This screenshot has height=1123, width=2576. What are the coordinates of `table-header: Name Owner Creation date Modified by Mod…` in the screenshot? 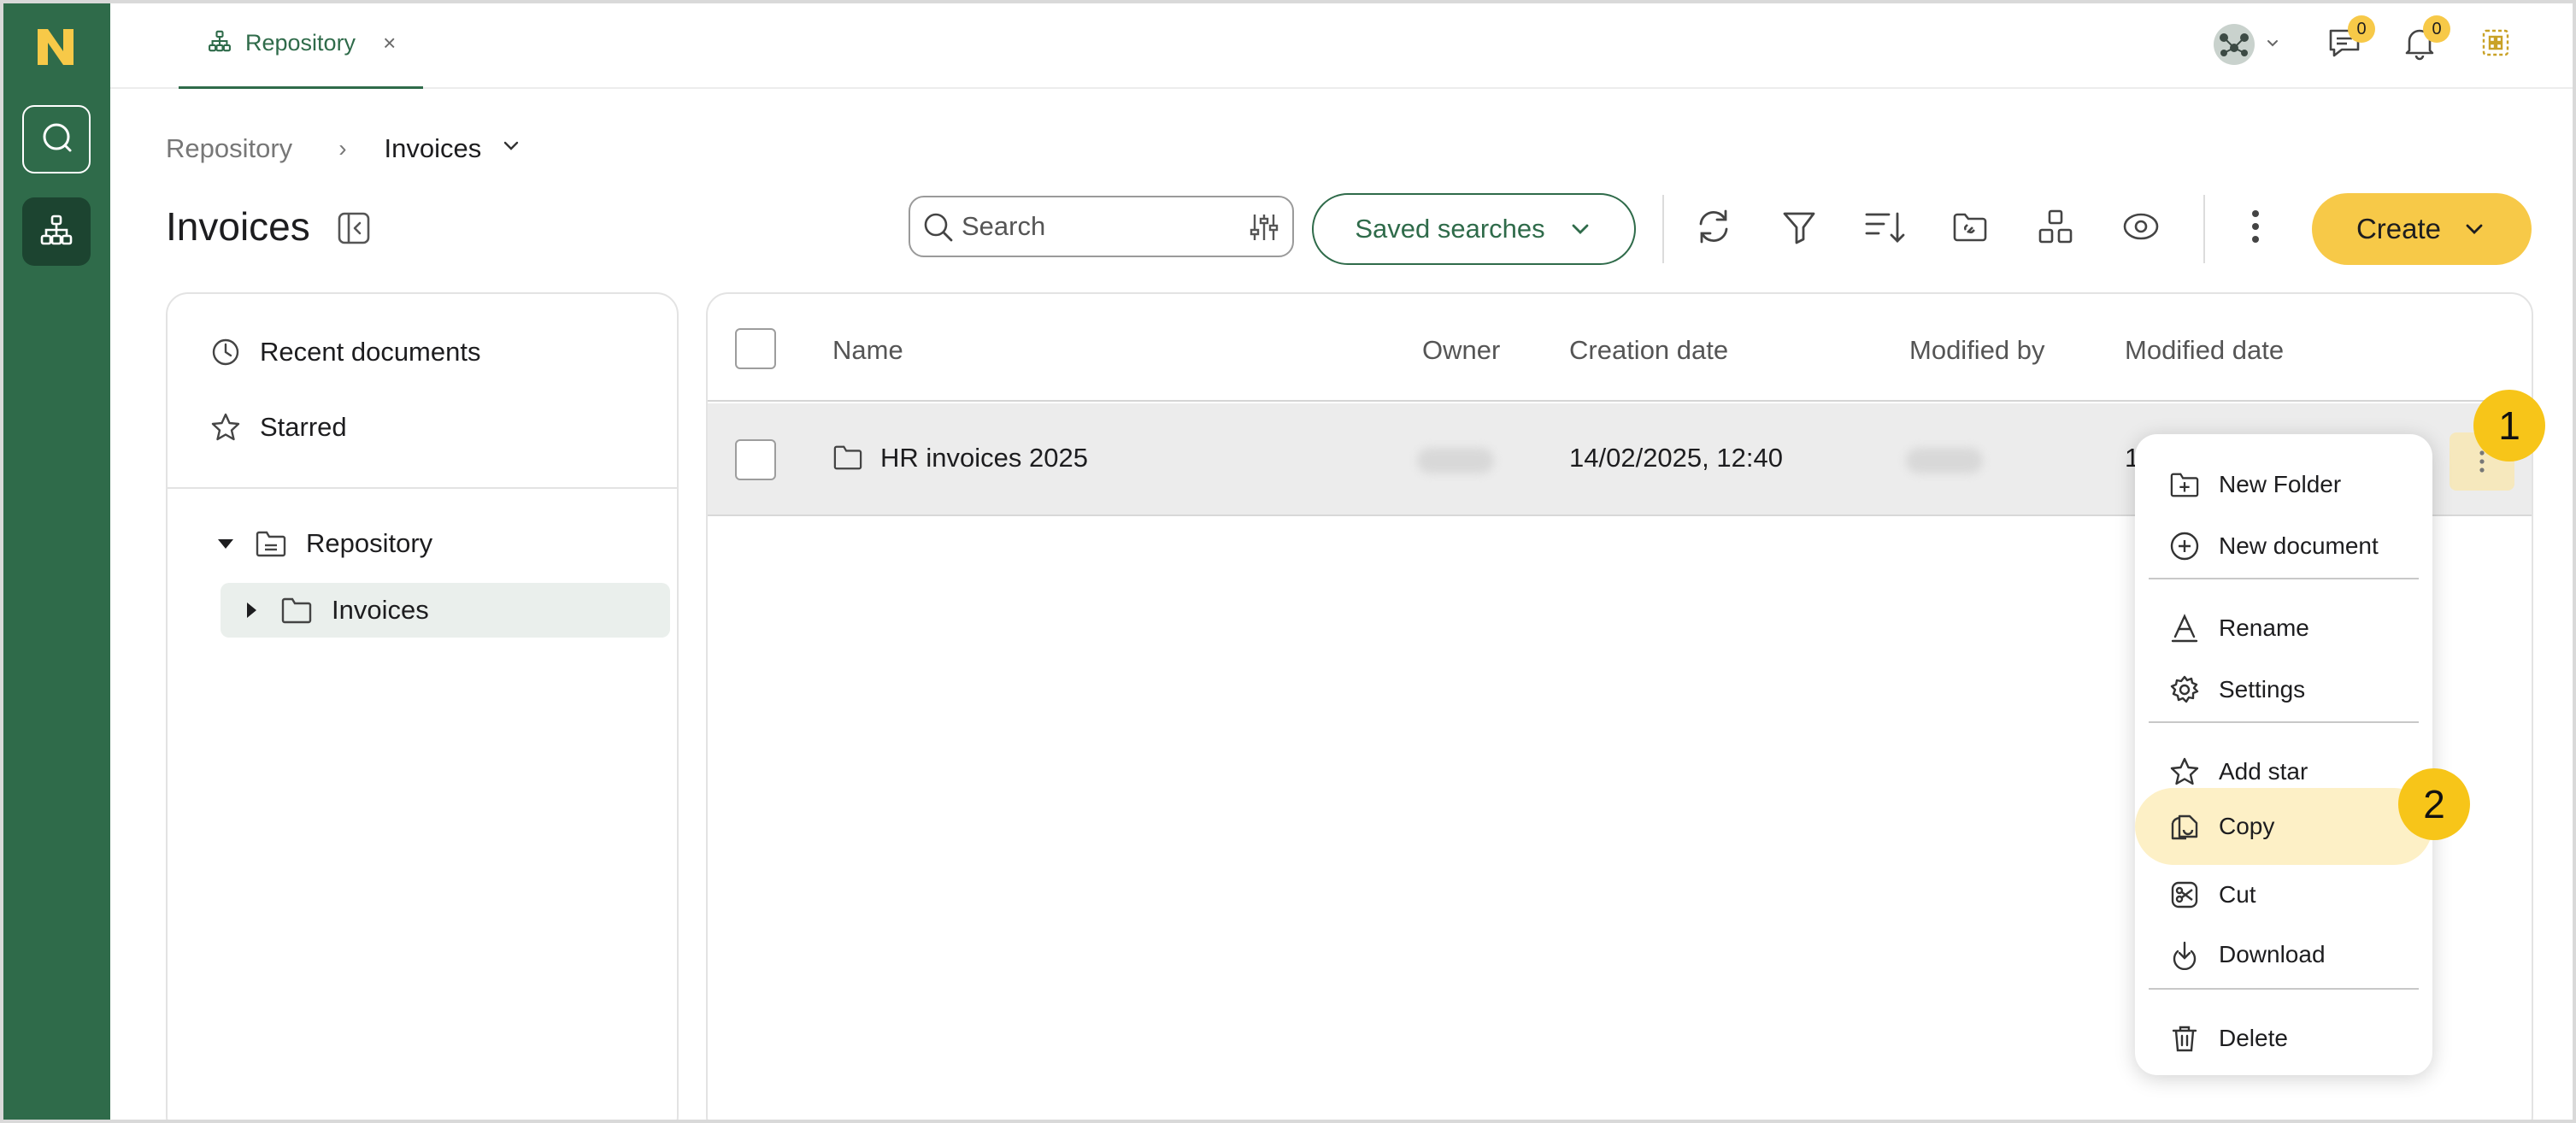 It's located at (1620, 348).